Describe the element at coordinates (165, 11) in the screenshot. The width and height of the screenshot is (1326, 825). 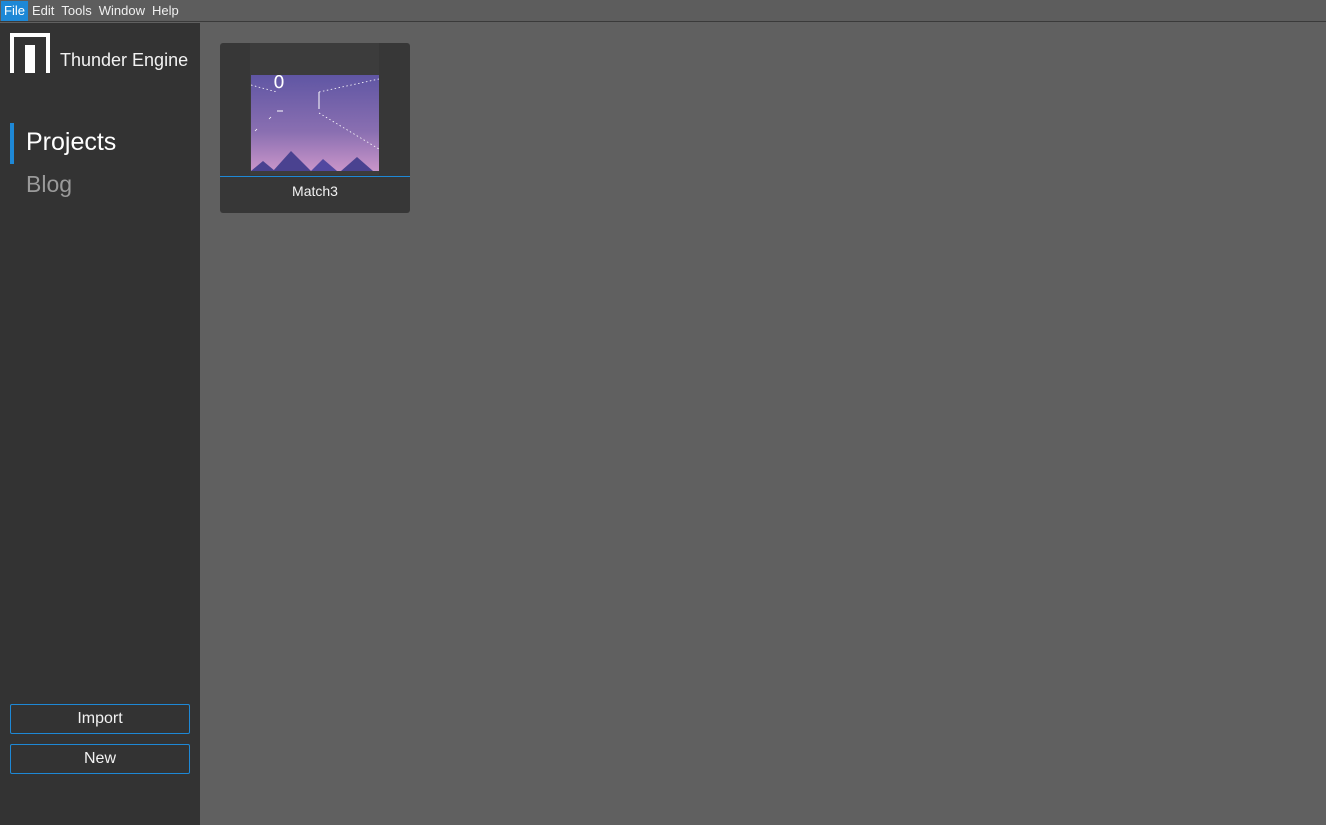
I see `menu-help: Help` at that location.